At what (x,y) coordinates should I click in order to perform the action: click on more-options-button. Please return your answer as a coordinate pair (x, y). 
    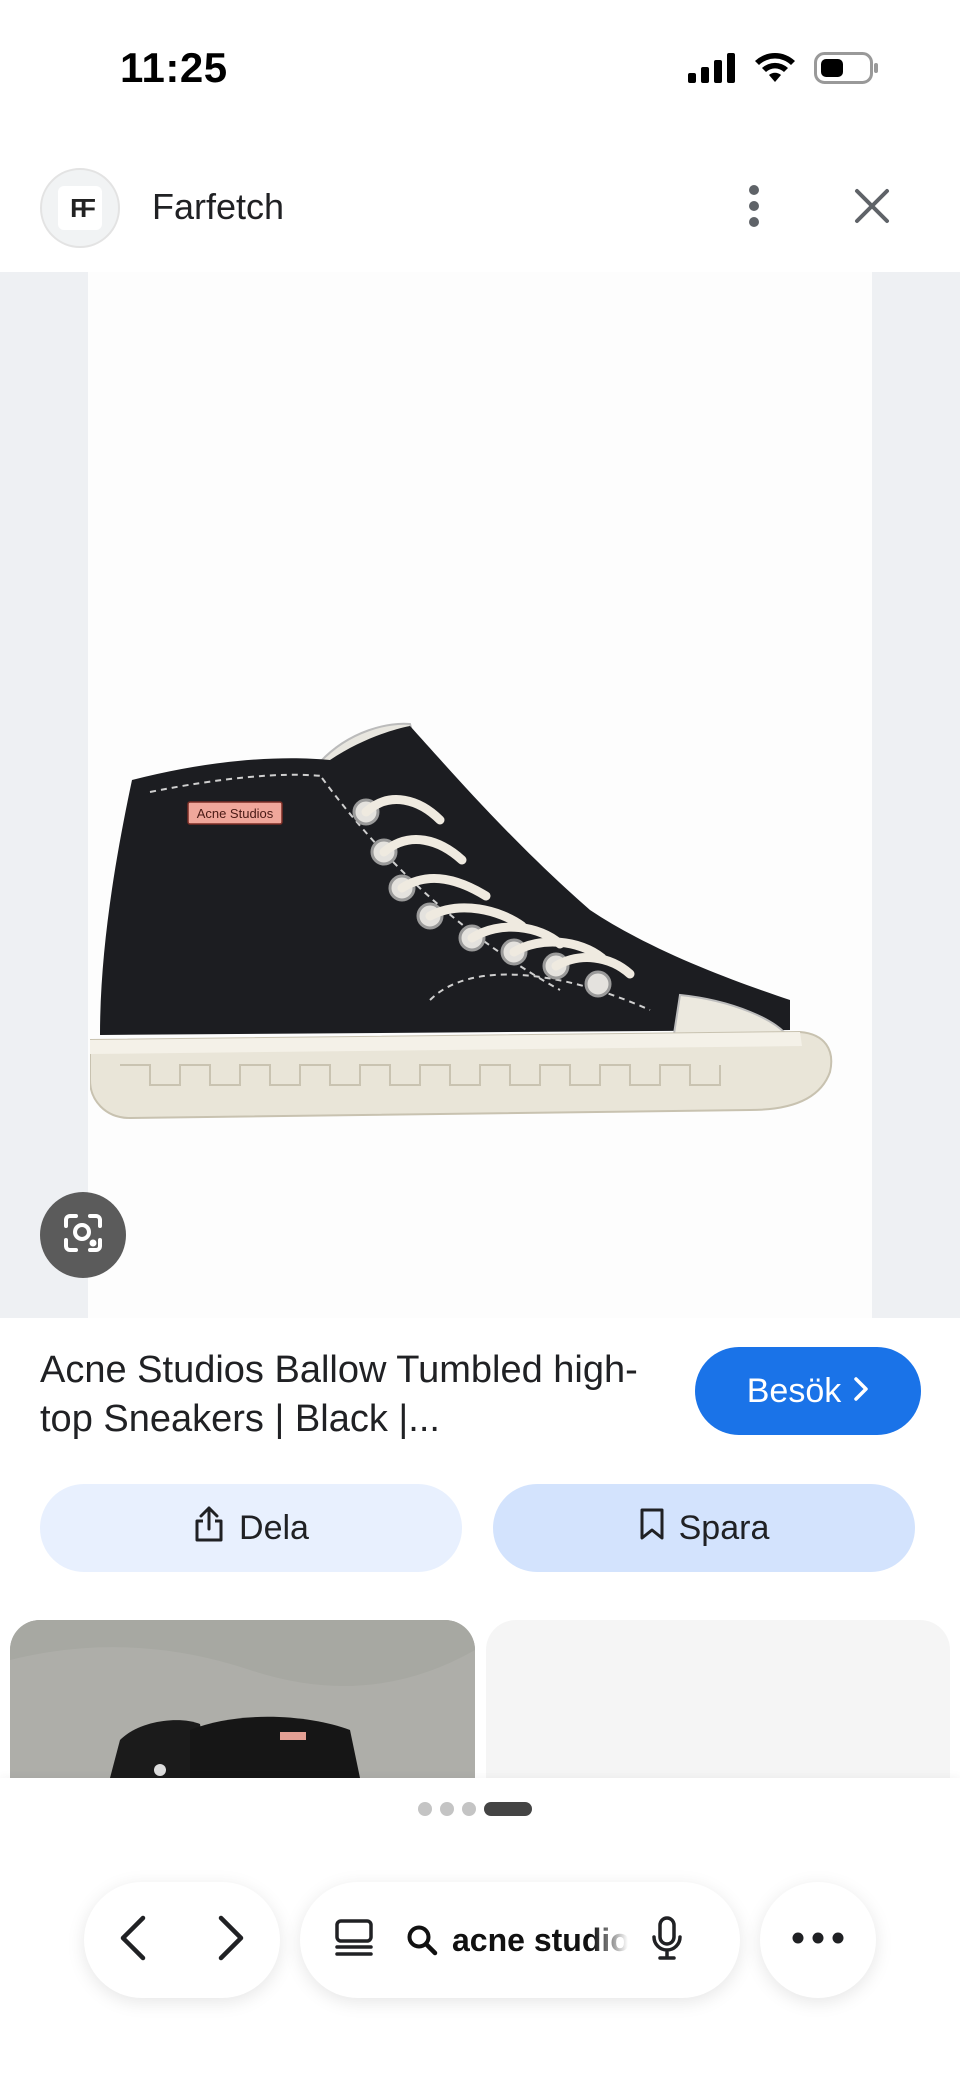
    Looking at the image, I should click on (754, 208).